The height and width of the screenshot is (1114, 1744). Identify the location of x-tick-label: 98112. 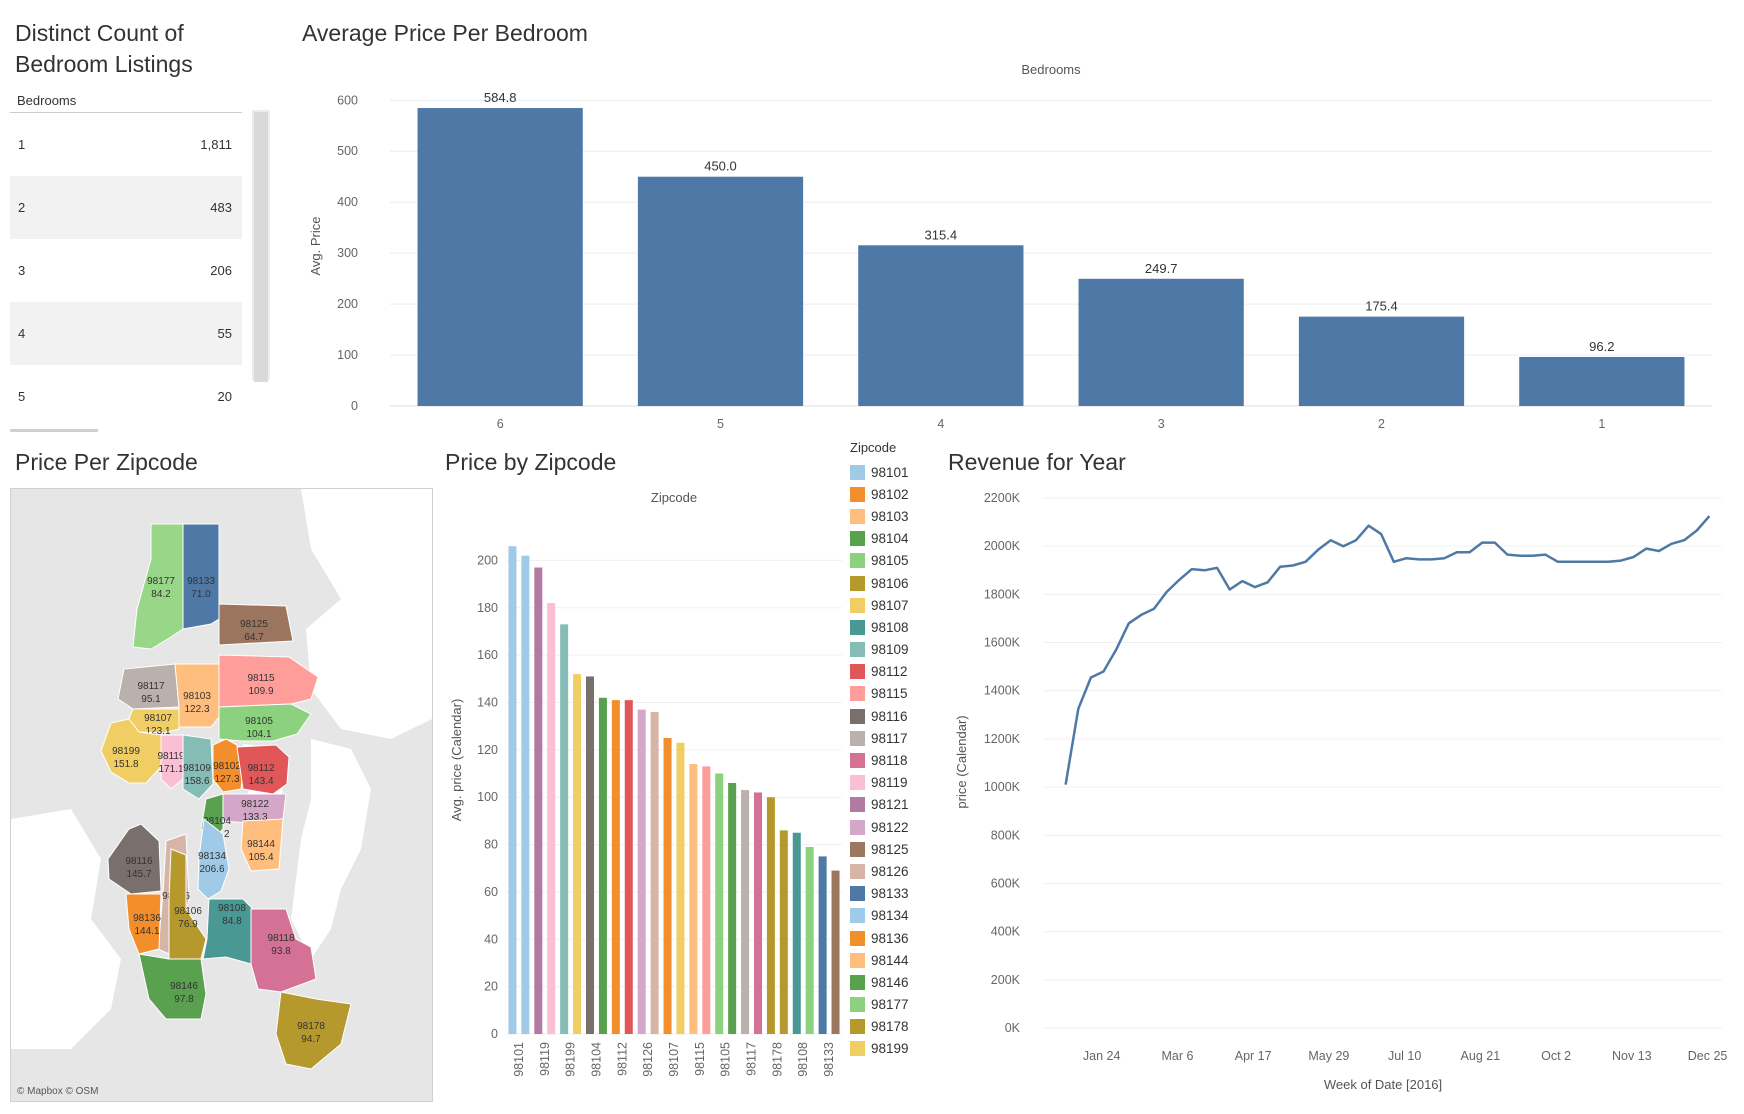
(622, 1059).